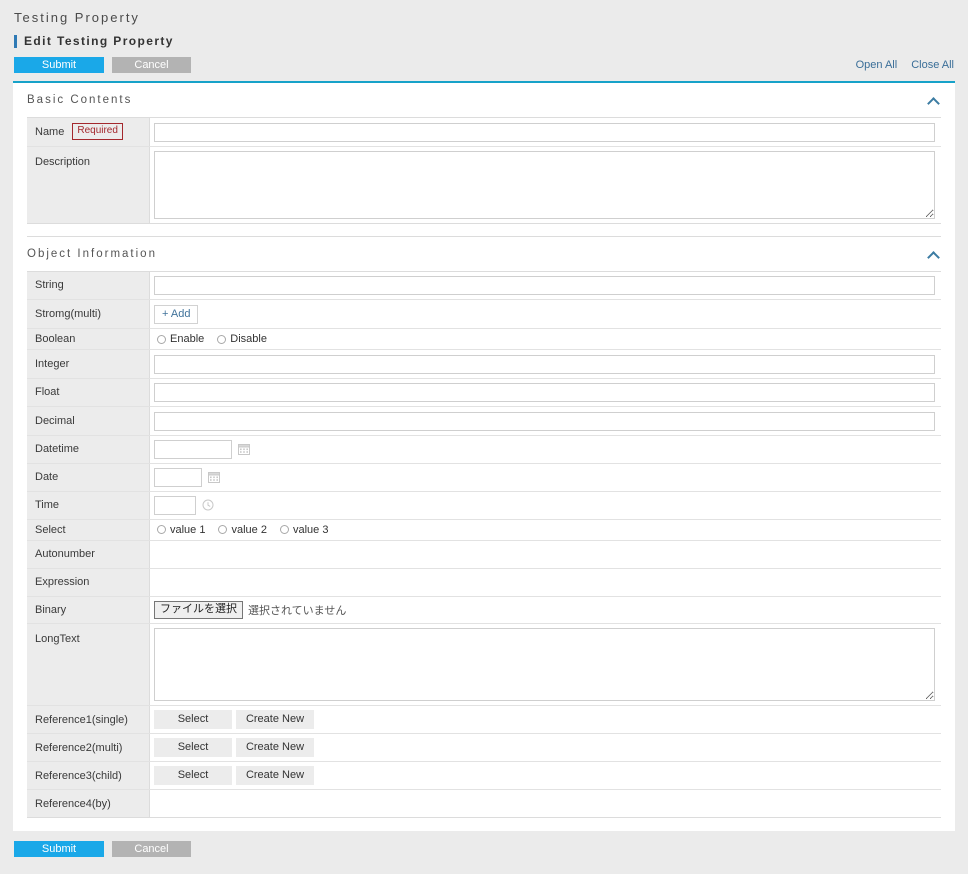 The image size is (968, 874). I want to click on subtitle-accent-bar, so click(15, 41).